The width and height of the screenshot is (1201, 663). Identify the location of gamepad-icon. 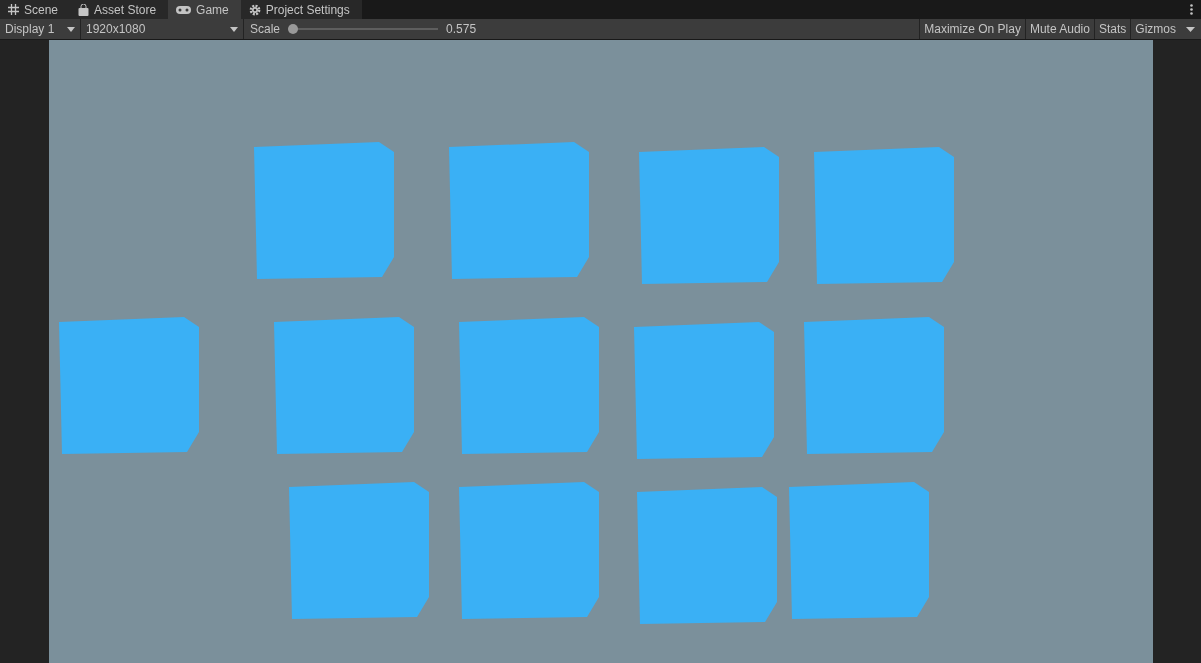
(184, 9).